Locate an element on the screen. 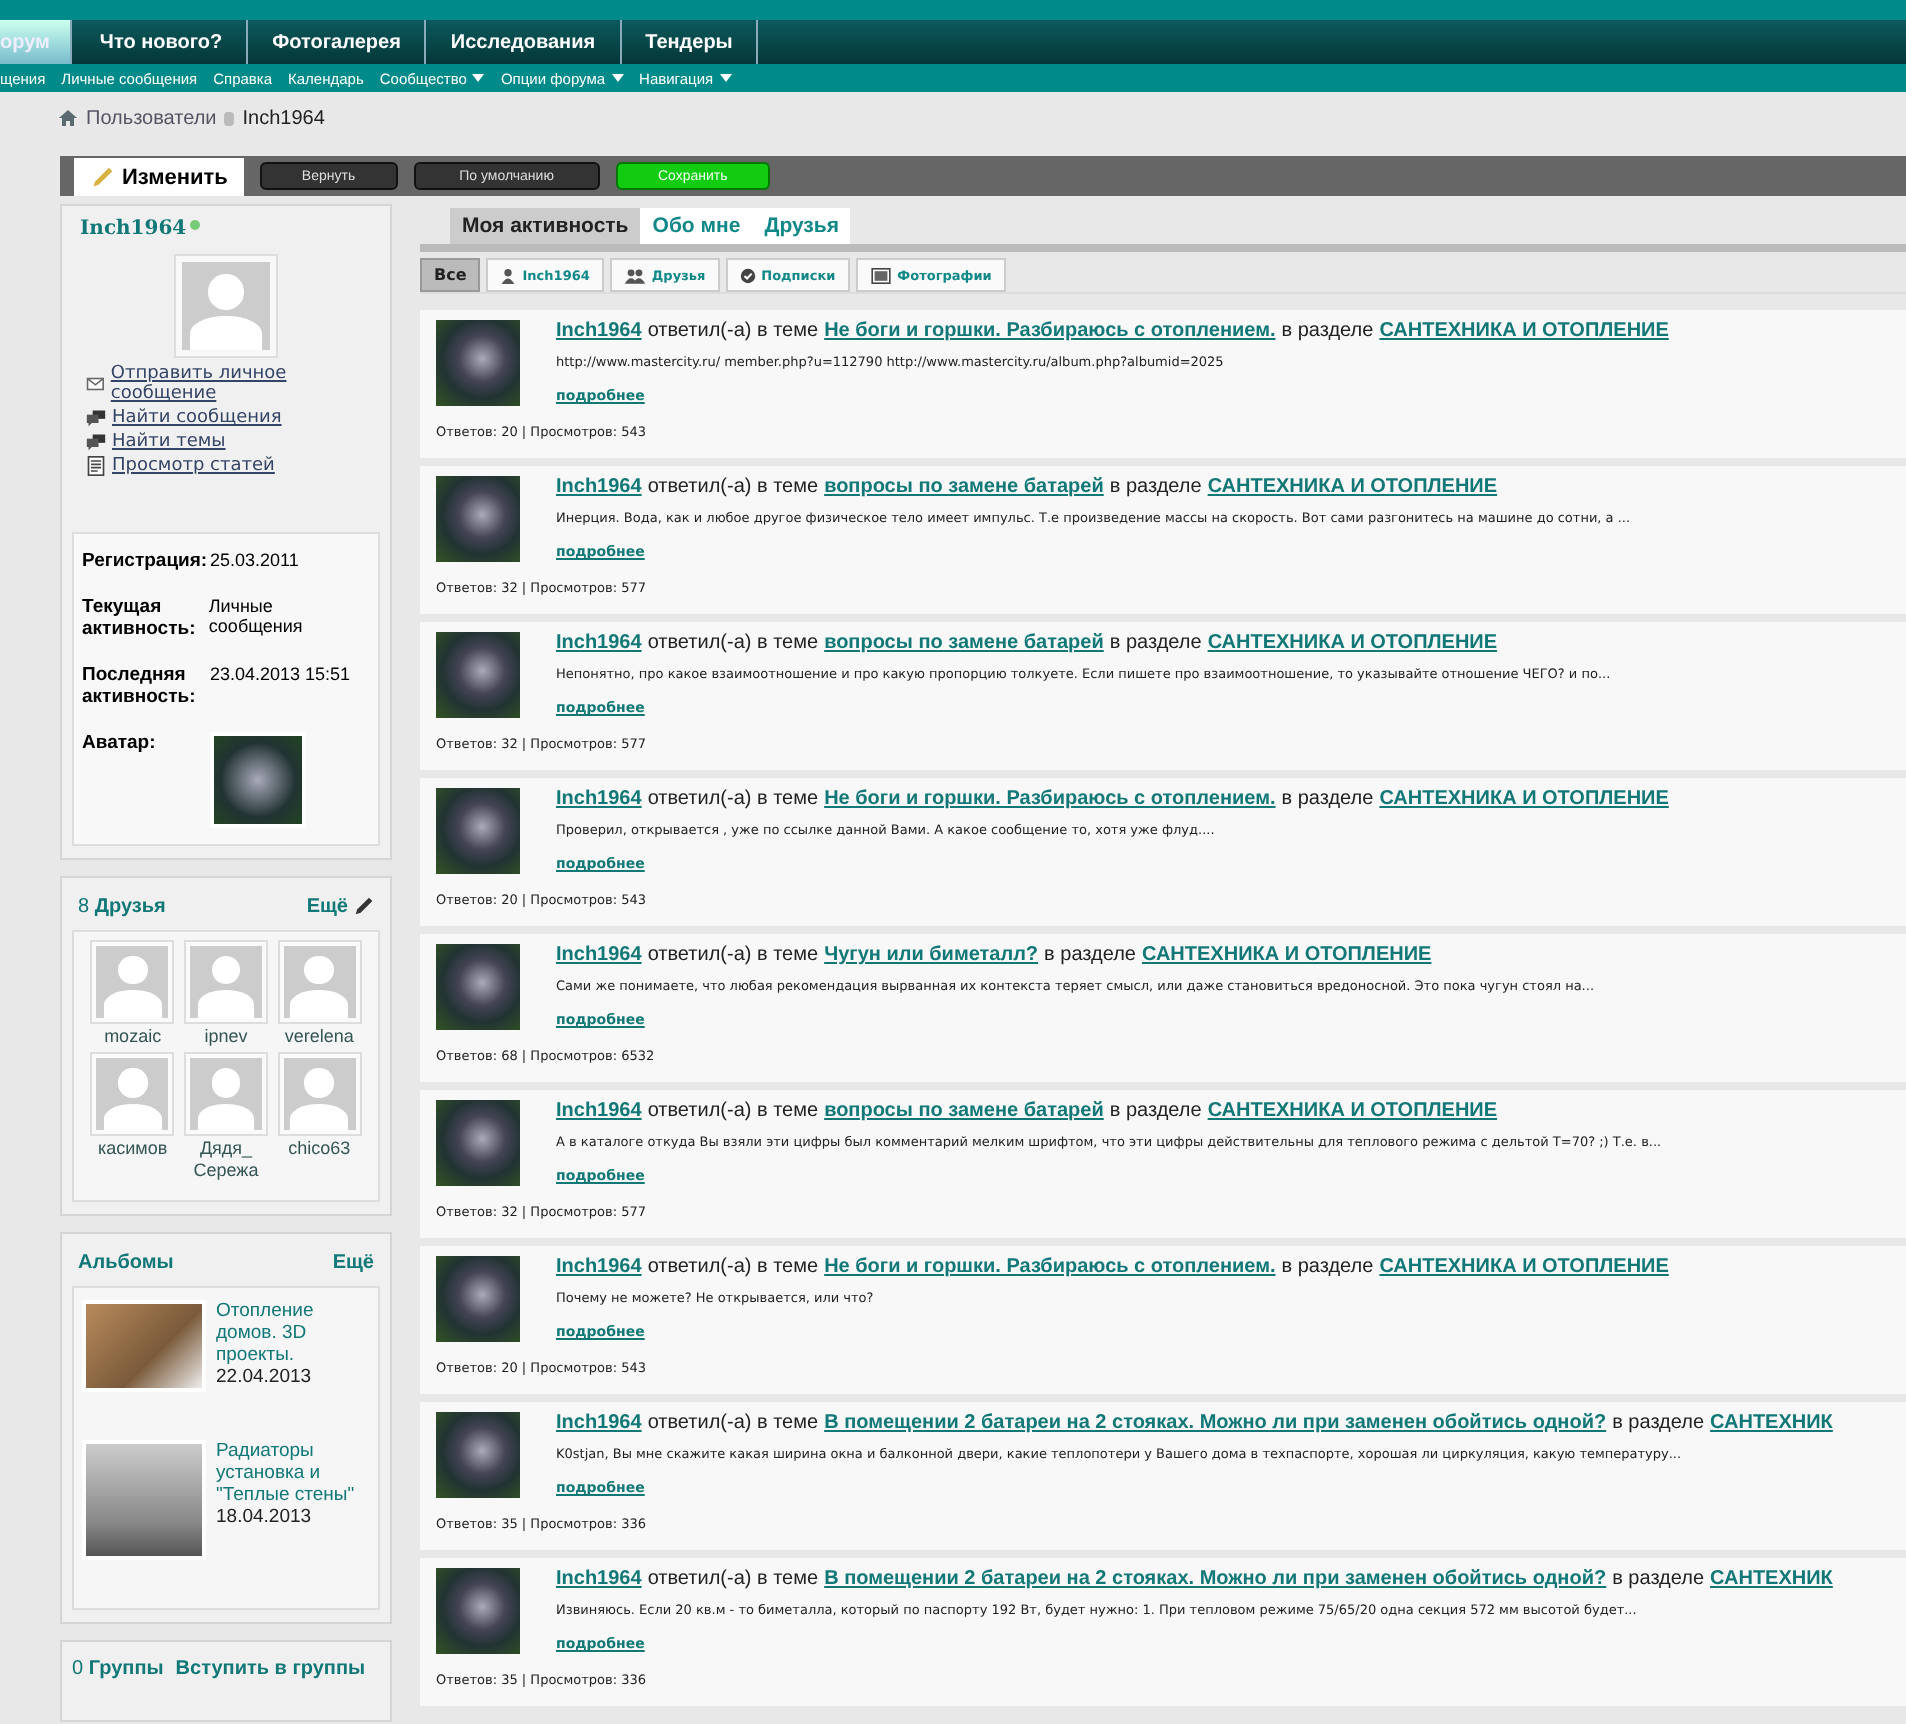 The height and width of the screenshot is (1724, 1906). info-label: Аватар: is located at coordinates (120, 745).